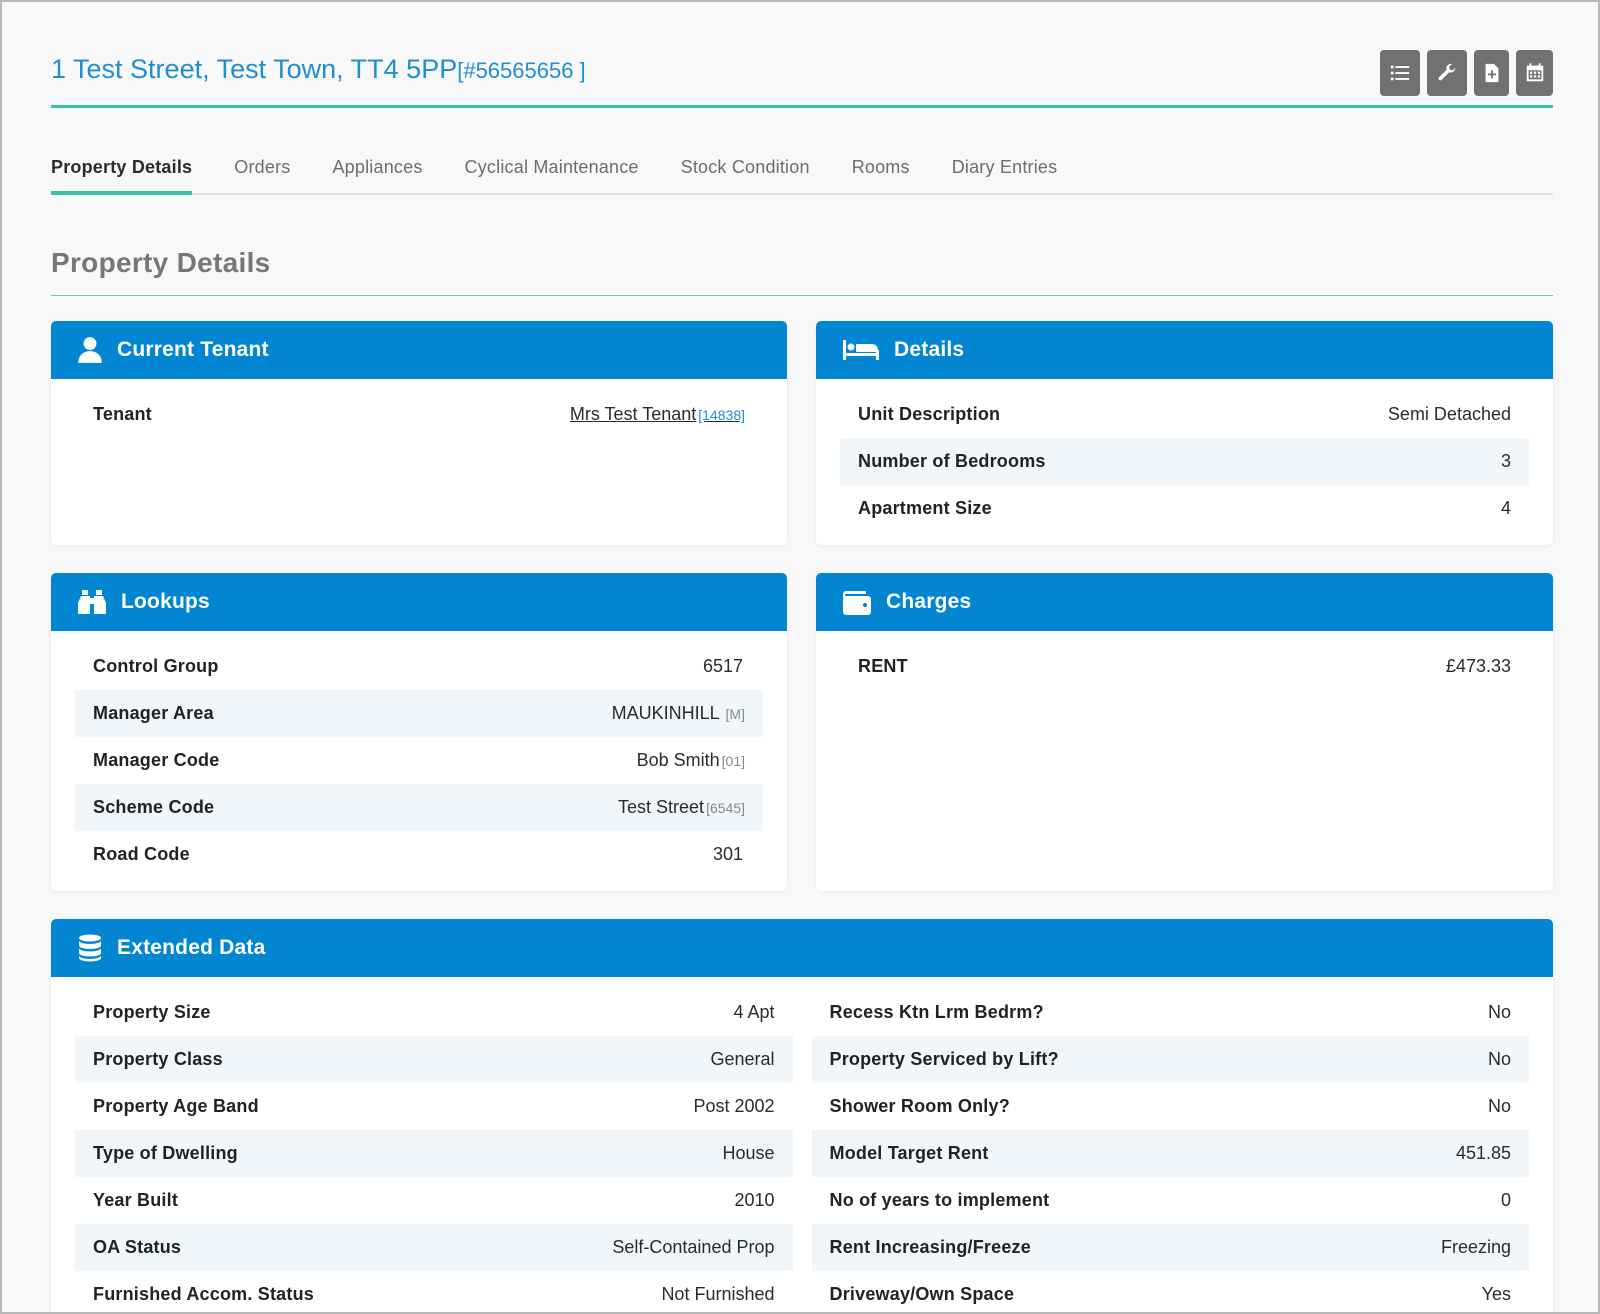  What do you see at coordinates (419, 666) in the screenshot?
I see `lookups-row: Control Group 6517` at bounding box center [419, 666].